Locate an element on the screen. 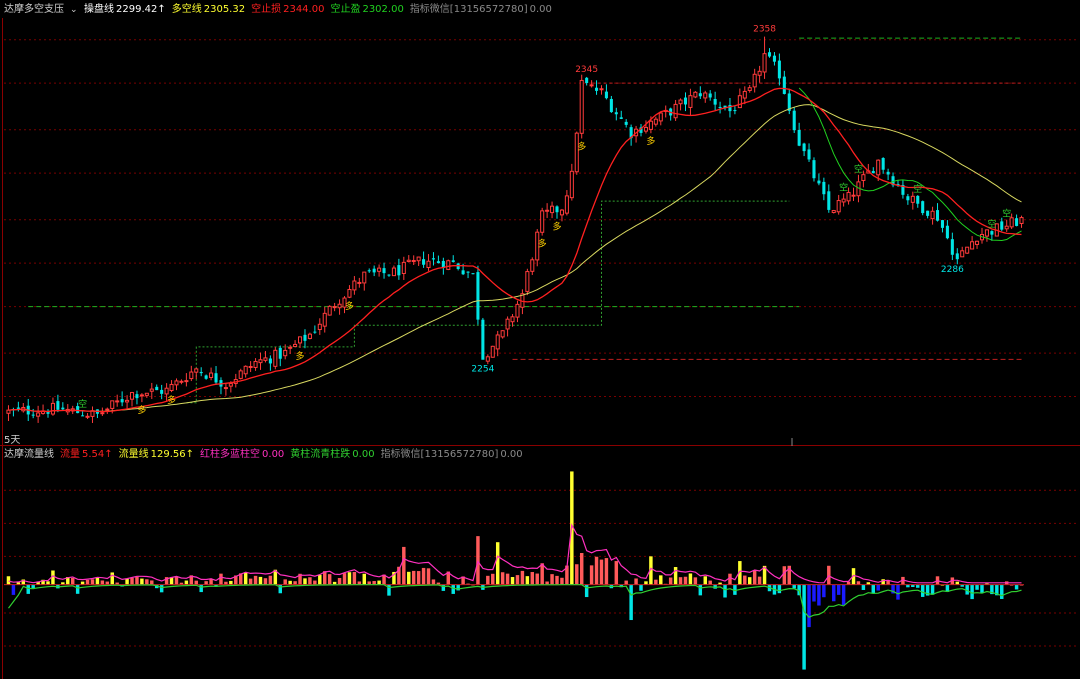 The height and width of the screenshot is (679, 1080). top-indicator-name: 达摩多空支压 is located at coordinates (34, 10).